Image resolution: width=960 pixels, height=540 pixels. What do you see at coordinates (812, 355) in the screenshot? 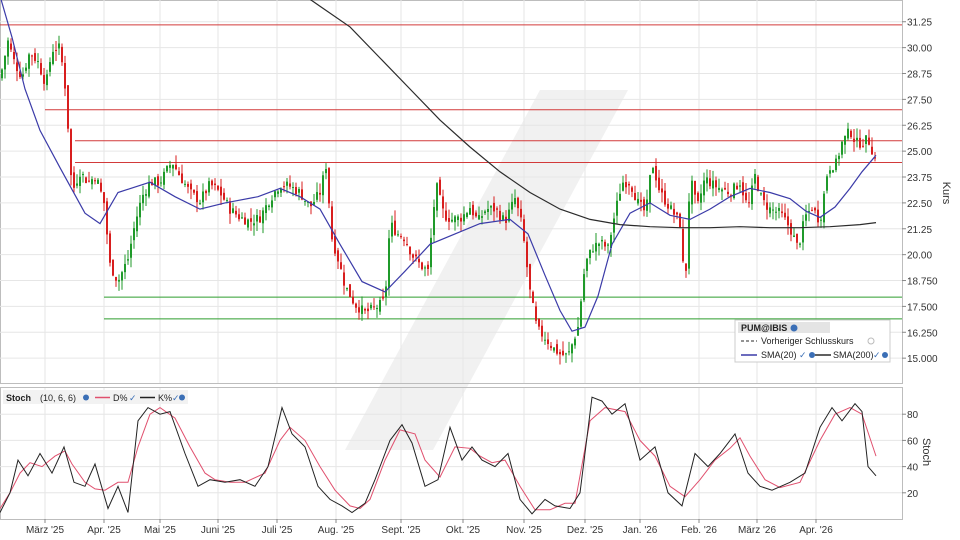
I see `legend-sma20-settings-icon` at bounding box center [812, 355].